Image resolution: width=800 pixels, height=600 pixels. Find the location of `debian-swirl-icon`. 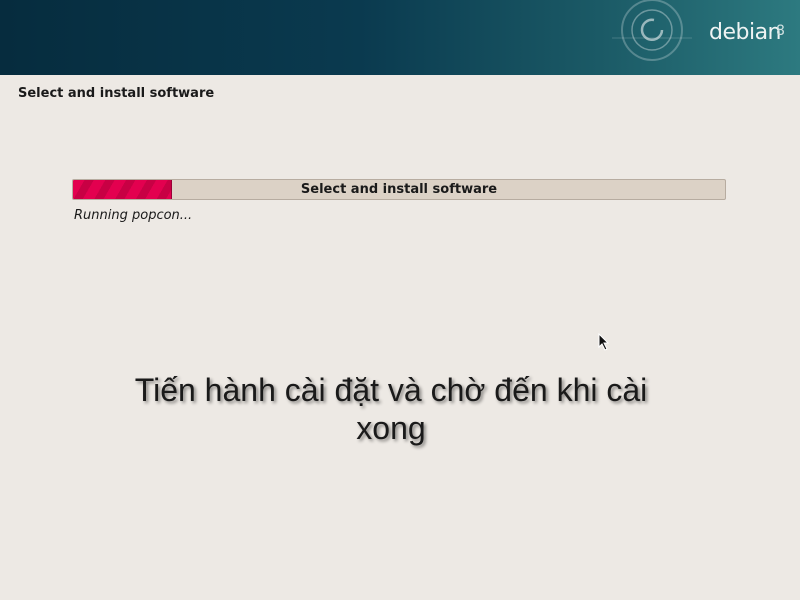

debian-swirl-icon is located at coordinates (652, 30).